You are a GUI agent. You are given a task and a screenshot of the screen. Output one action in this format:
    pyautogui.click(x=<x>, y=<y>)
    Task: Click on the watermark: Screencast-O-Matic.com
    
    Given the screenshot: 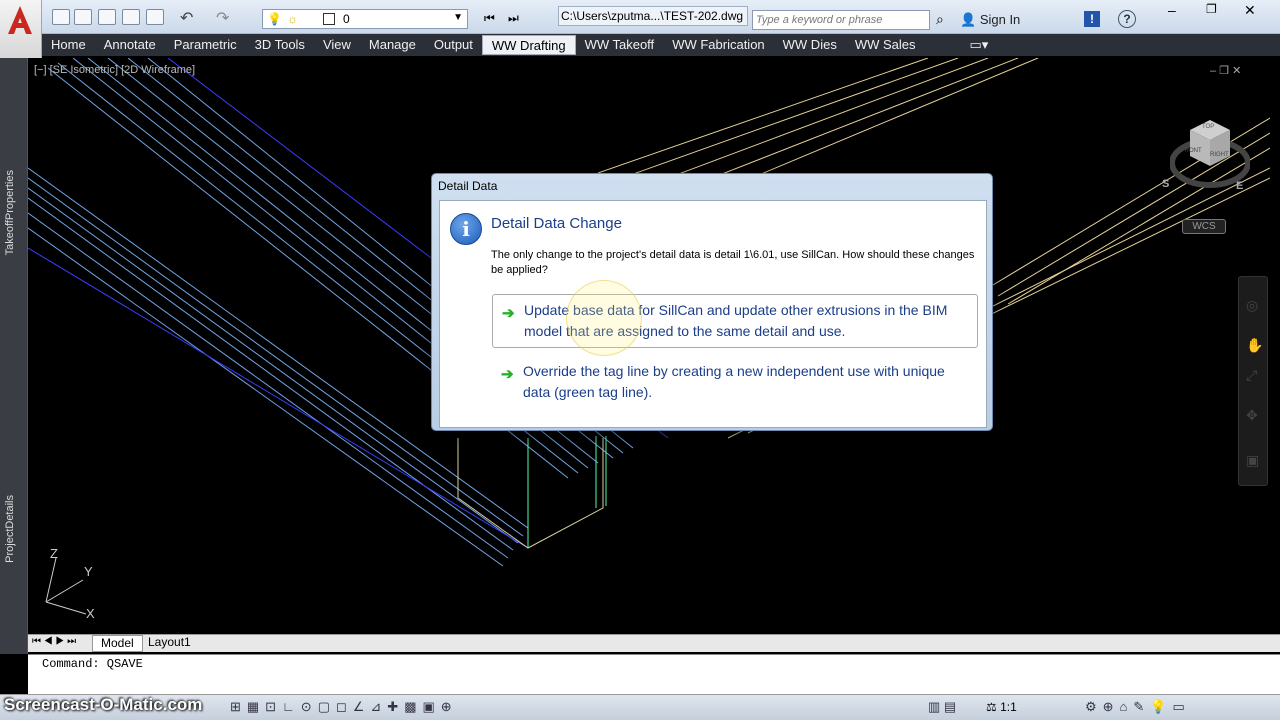 What is the action you would take?
    pyautogui.click(x=103, y=704)
    